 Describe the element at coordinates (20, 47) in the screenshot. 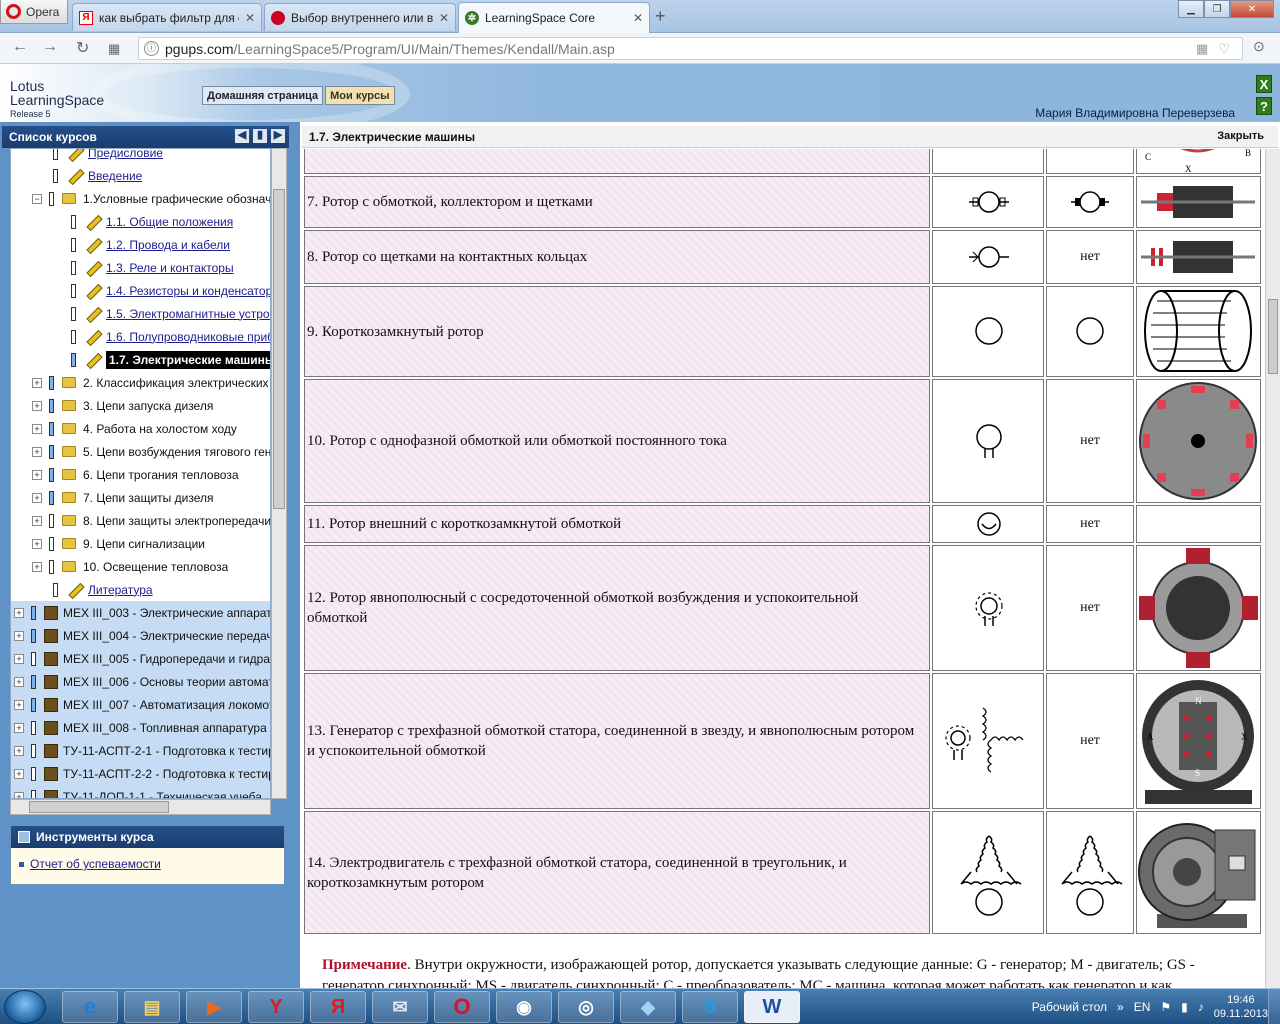

I see `back-icon: ←` at that location.